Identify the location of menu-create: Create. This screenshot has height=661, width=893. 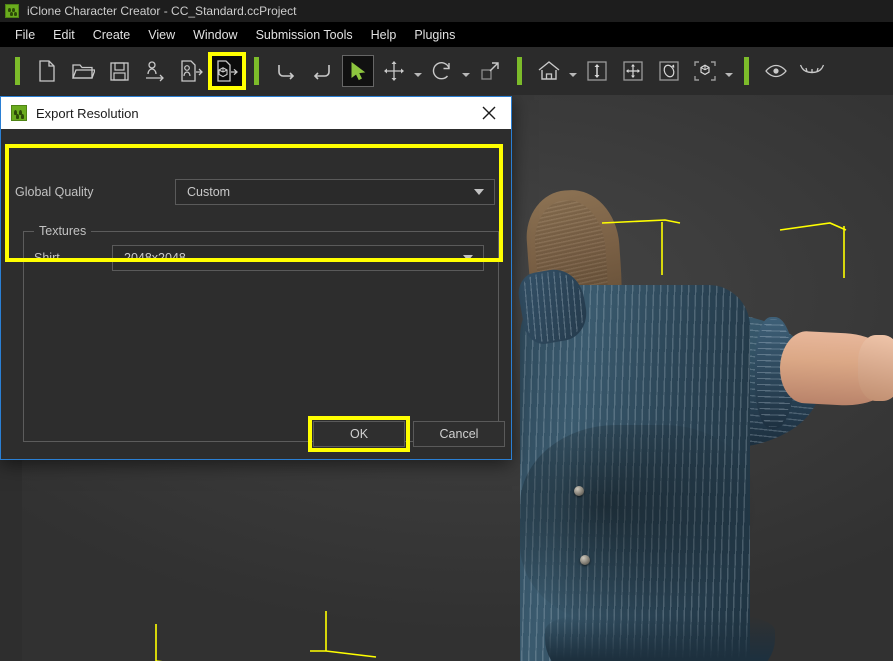
(112, 35).